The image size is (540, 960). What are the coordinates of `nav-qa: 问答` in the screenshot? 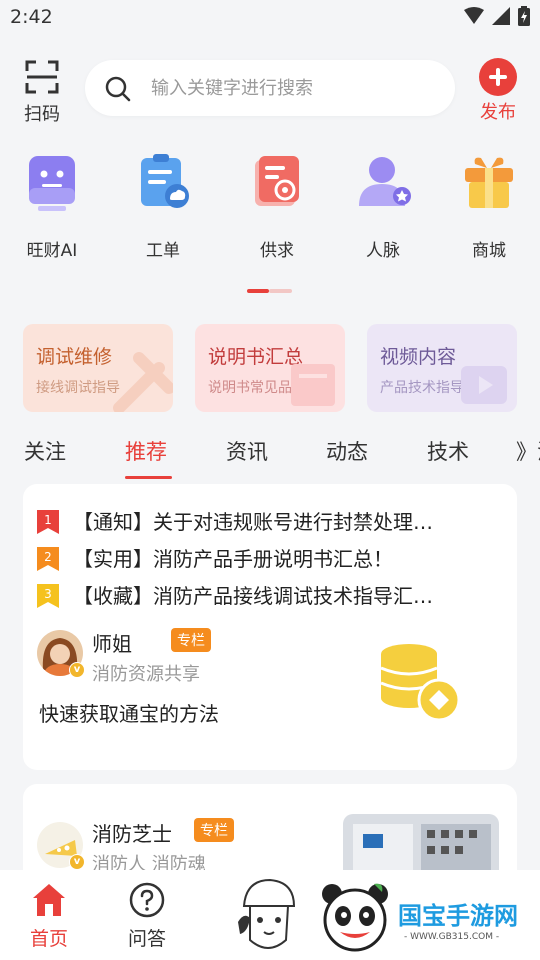 It's located at (147, 916).